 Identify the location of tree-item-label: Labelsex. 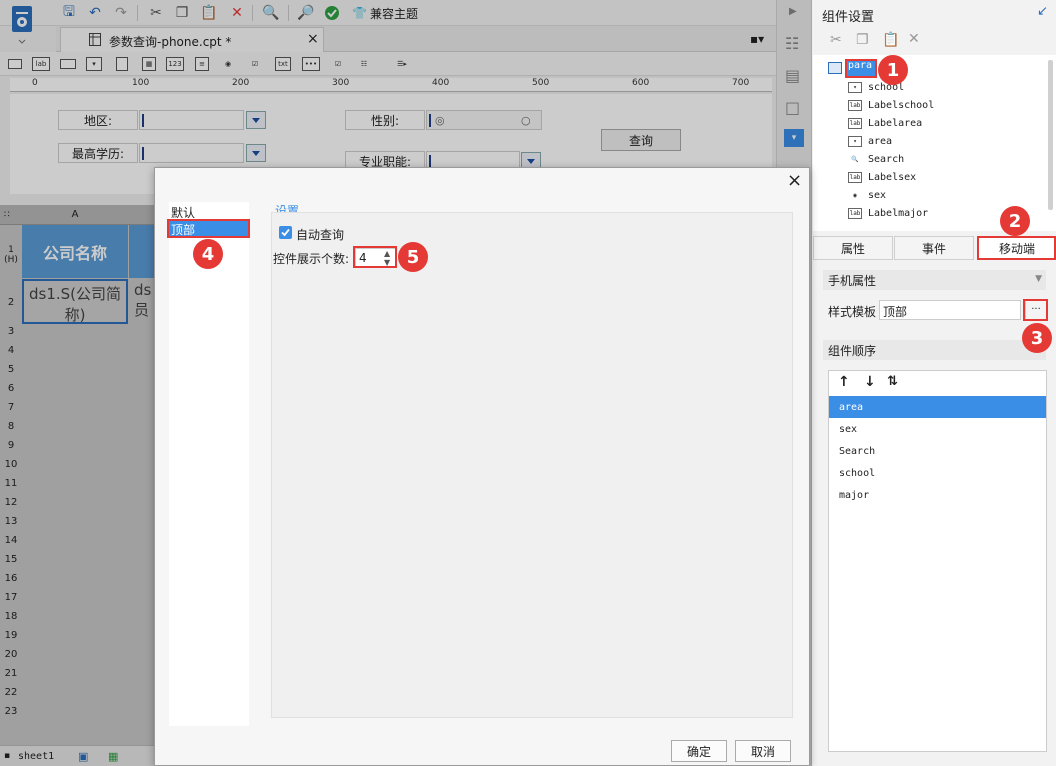
(892, 177).